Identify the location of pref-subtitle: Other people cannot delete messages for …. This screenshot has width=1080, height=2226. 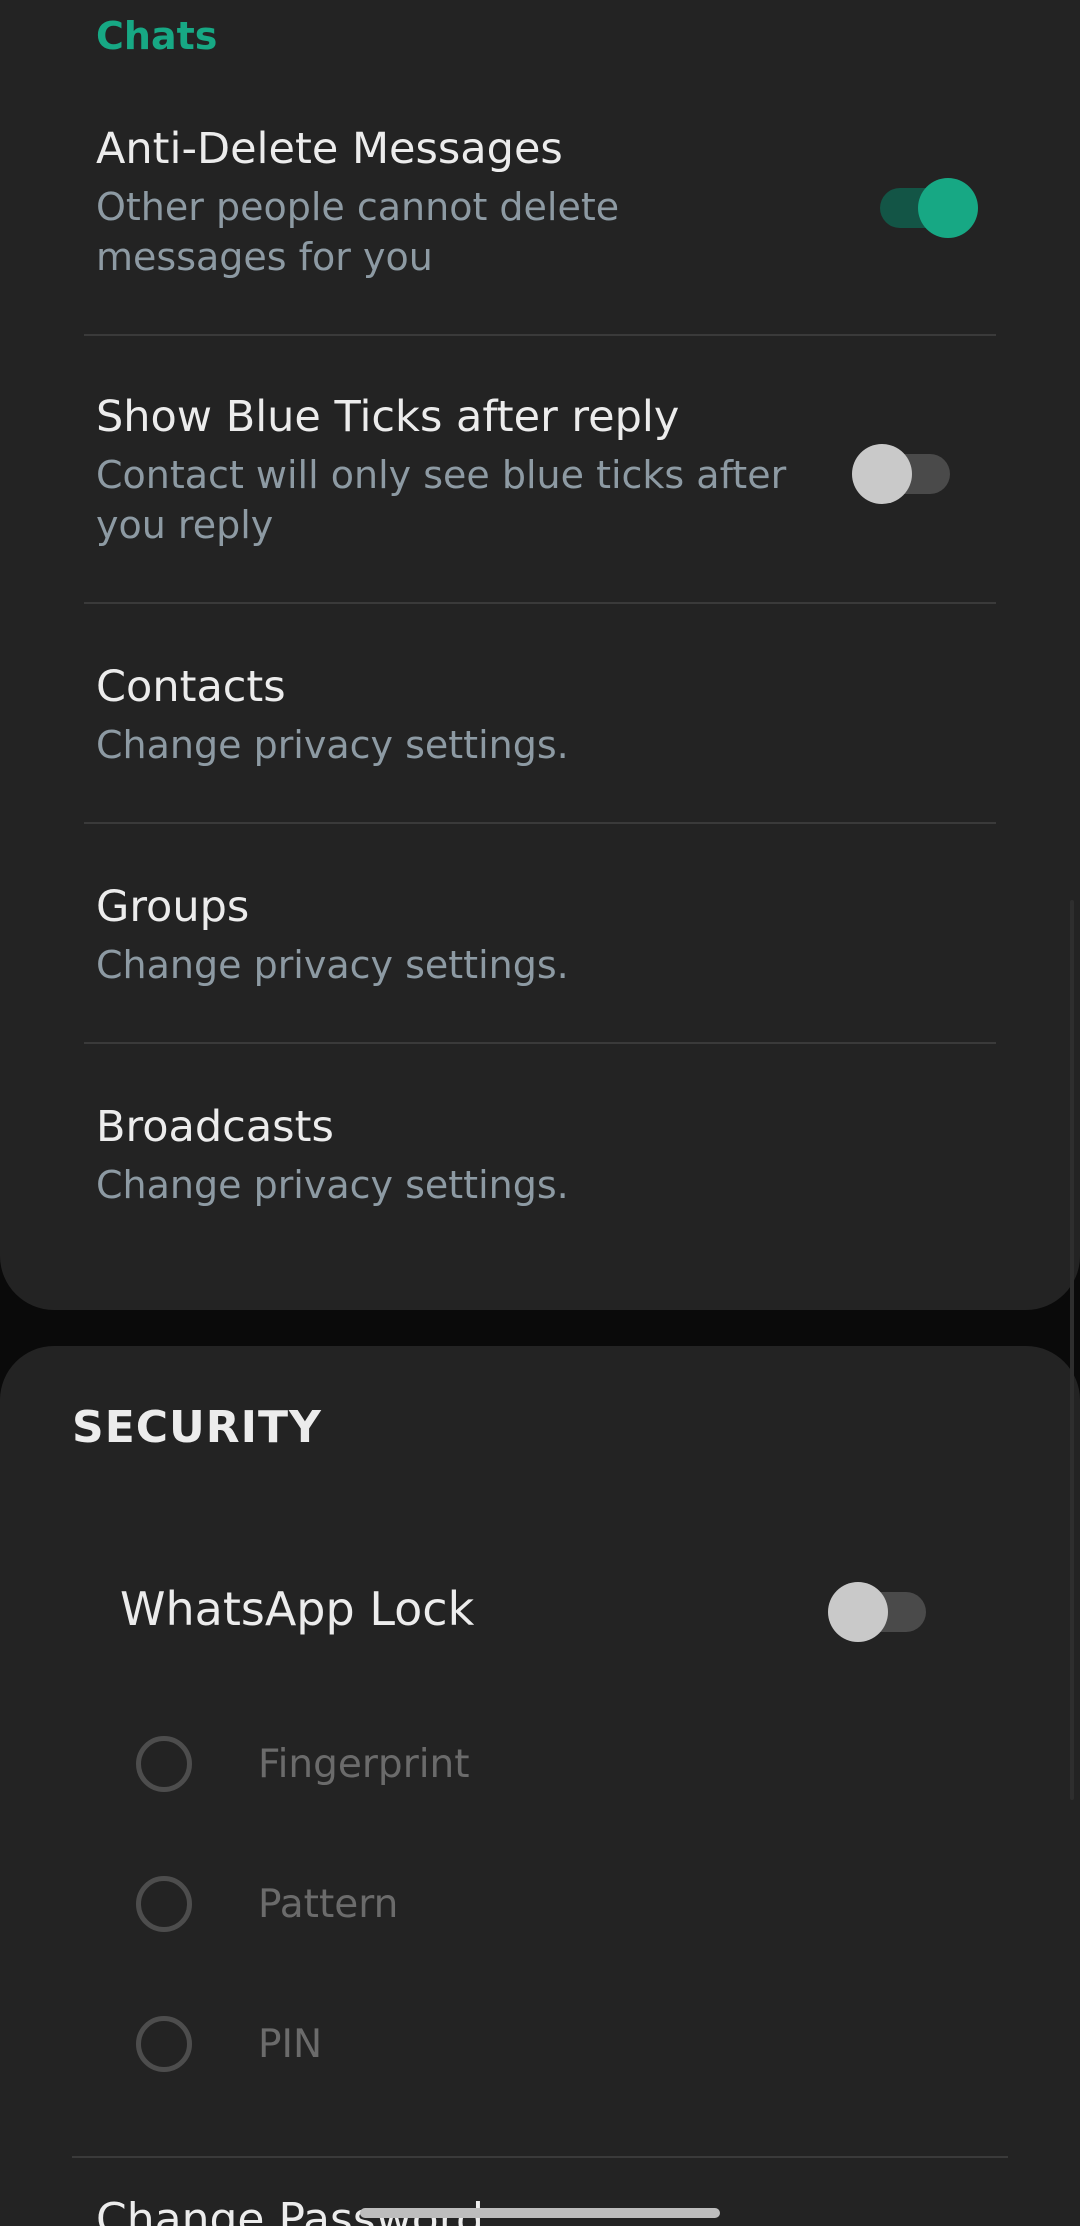
(357, 232).